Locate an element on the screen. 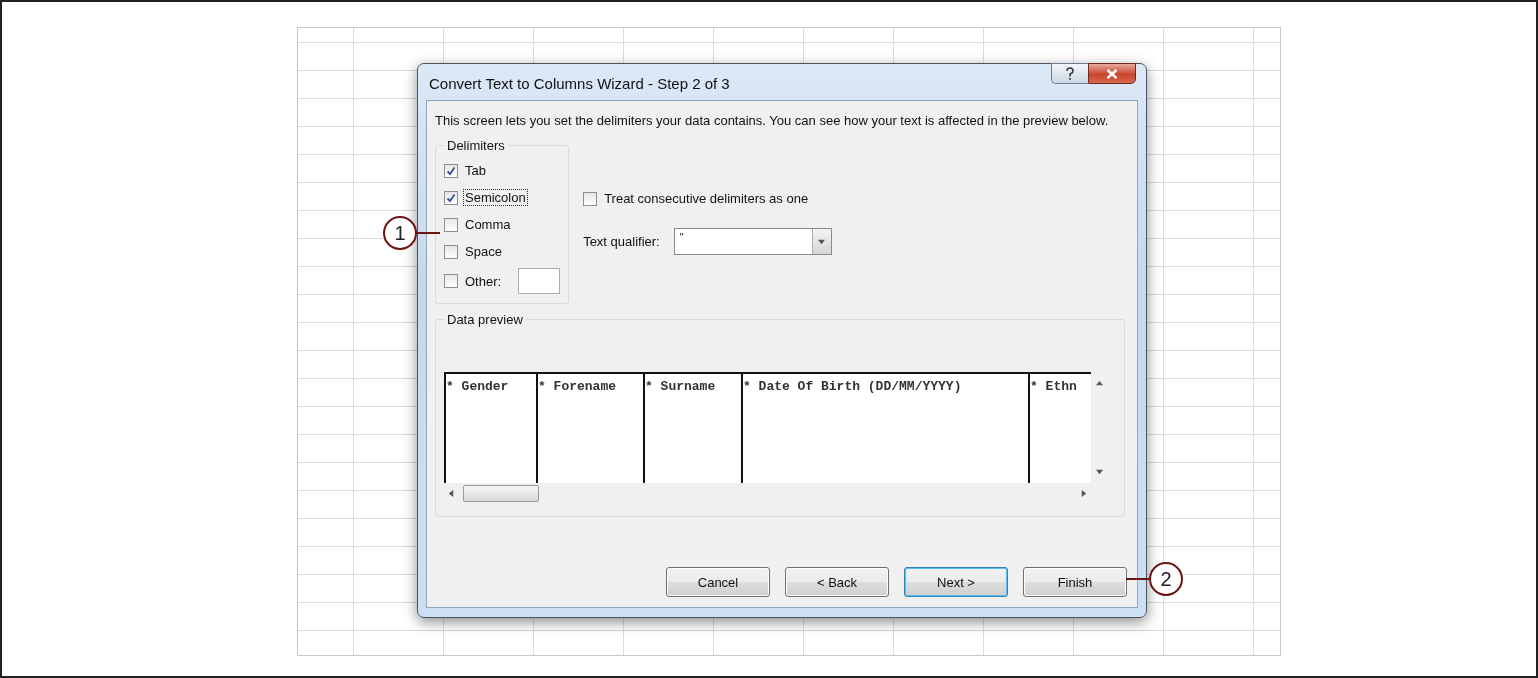 The image size is (1538, 678). close-icon is located at coordinates (1112, 73).